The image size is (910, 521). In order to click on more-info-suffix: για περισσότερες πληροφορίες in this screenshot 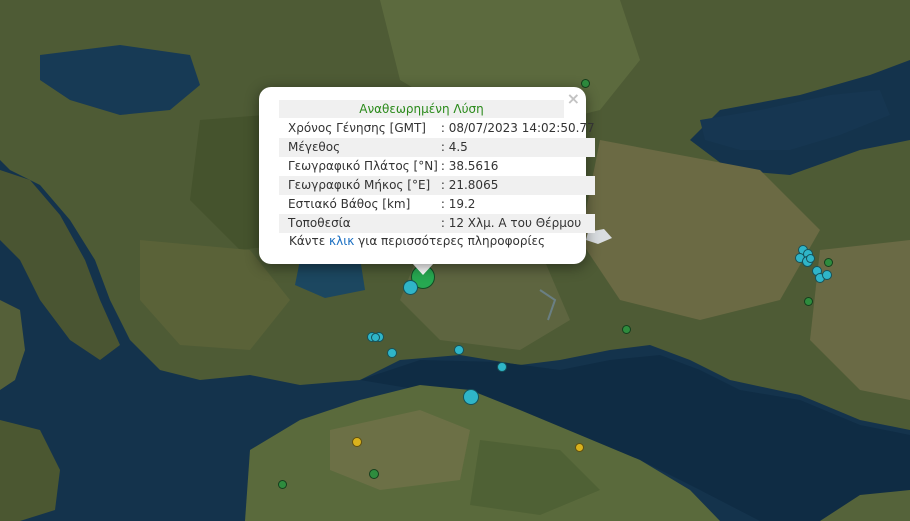, I will do `click(452, 241)`.